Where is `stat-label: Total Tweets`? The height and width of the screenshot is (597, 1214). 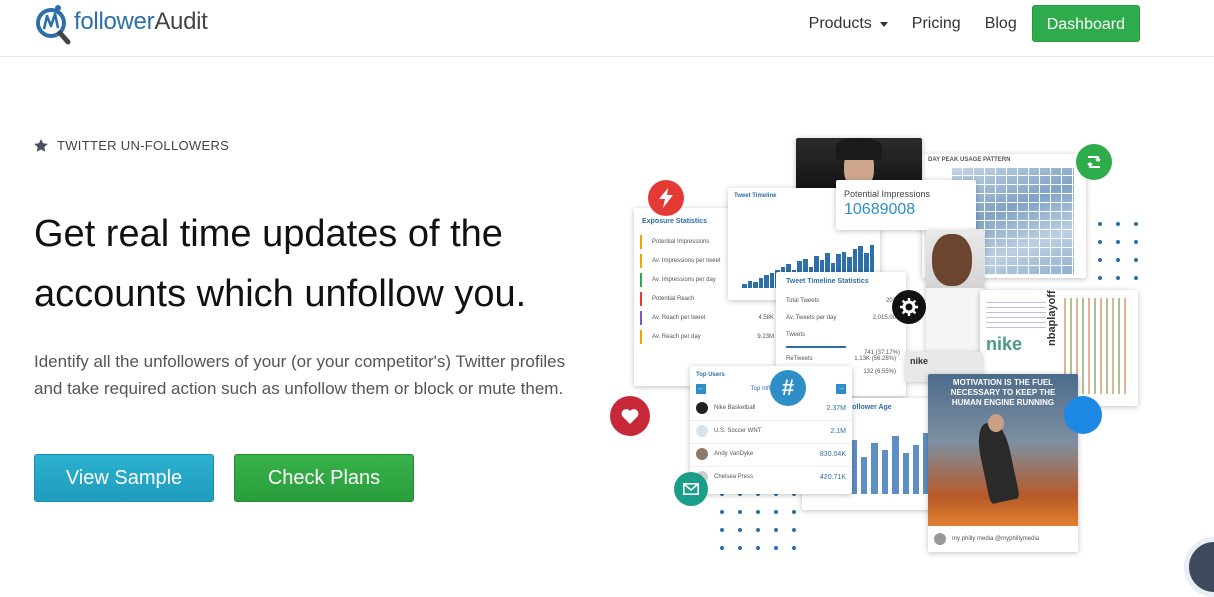 stat-label: Total Tweets is located at coordinates (803, 301).